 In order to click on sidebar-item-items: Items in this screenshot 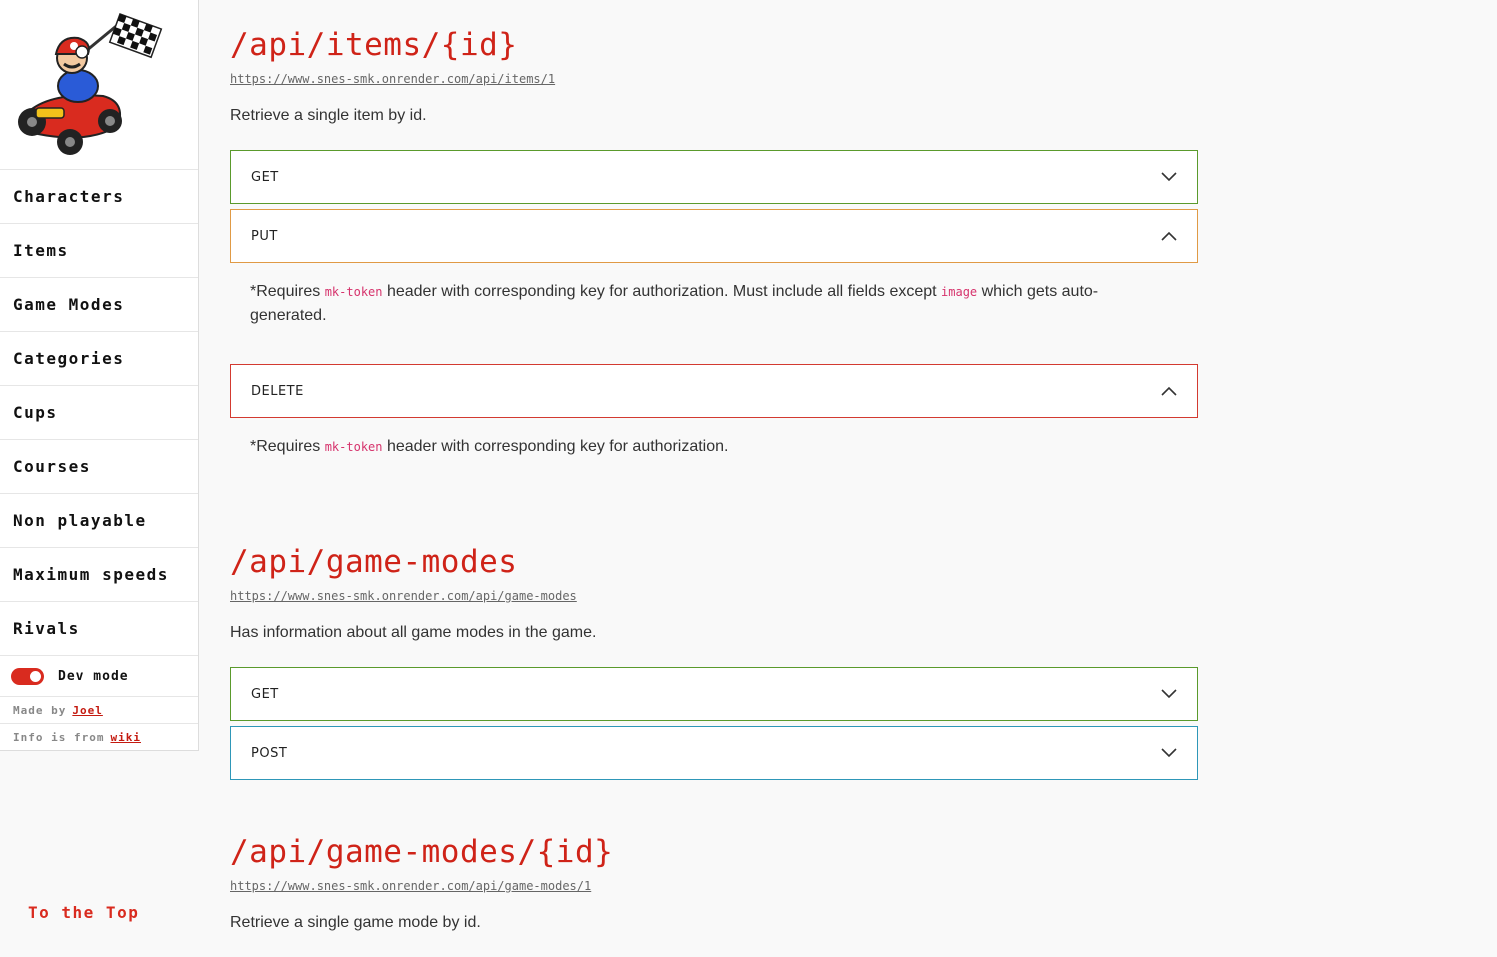, I will do `click(99, 251)`.